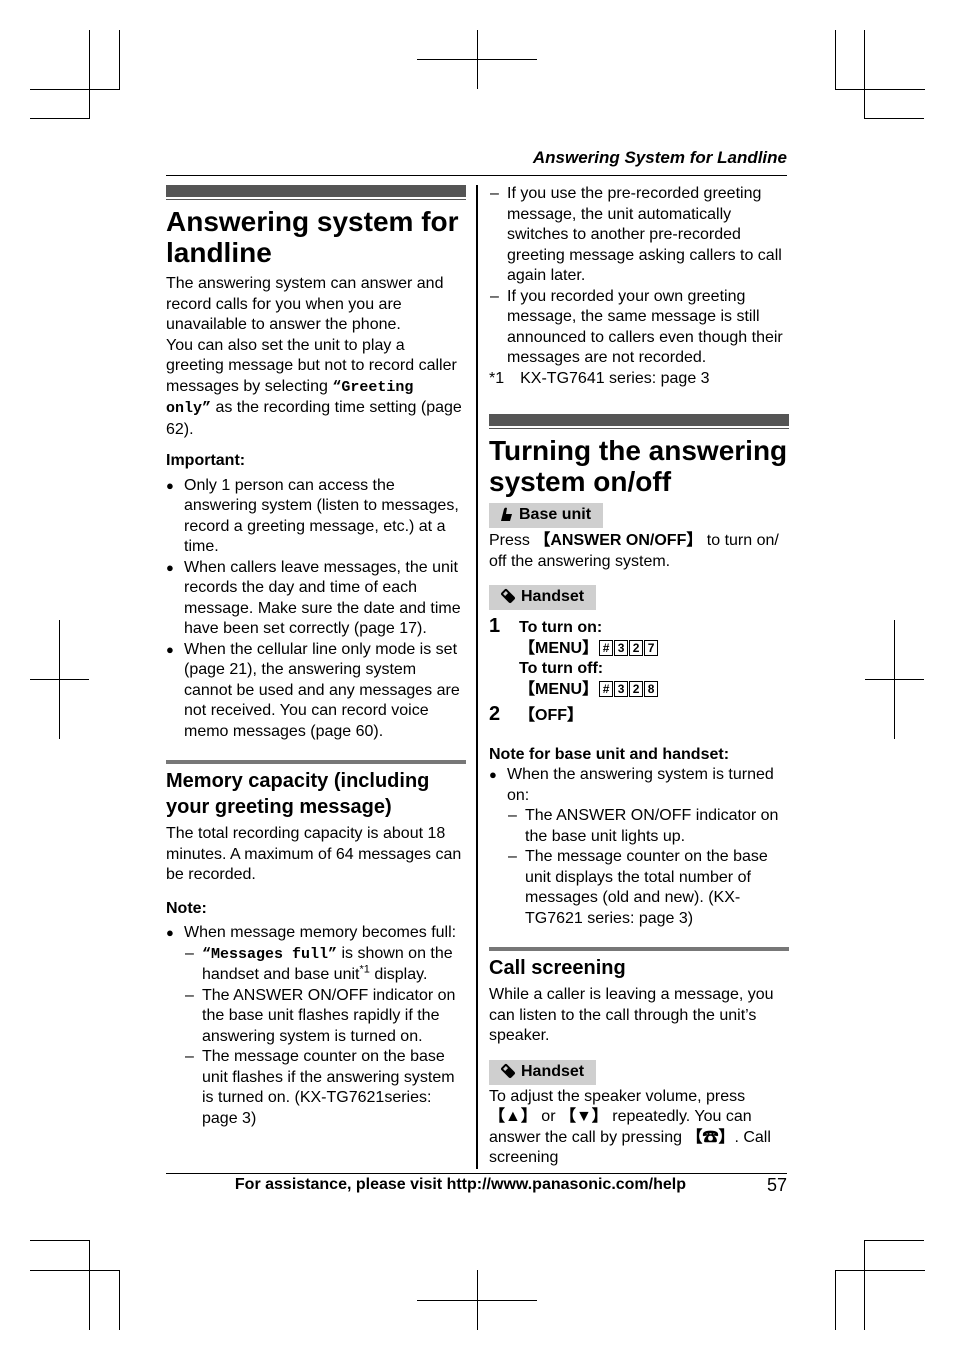 The height and width of the screenshot is (1360, 954). I want to click on turn-on-label: To turn on:, so click(561, 627).